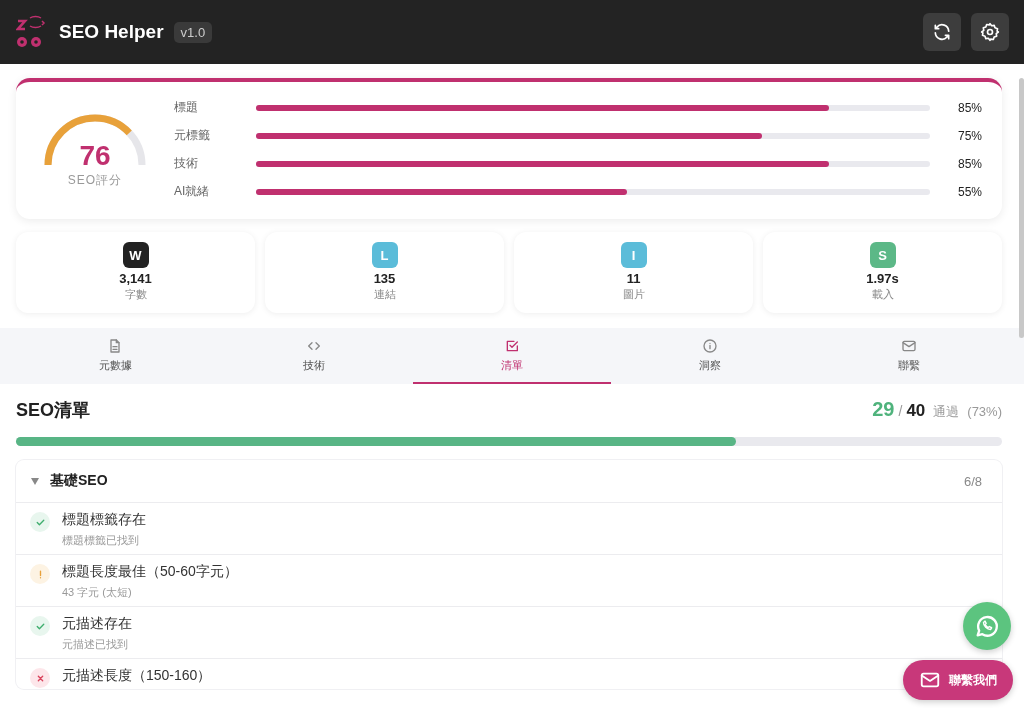  What do you see at coordinates (946, 412) in the screenshot?
I see `passed-label: 通過` at bounding box center [946, 412].